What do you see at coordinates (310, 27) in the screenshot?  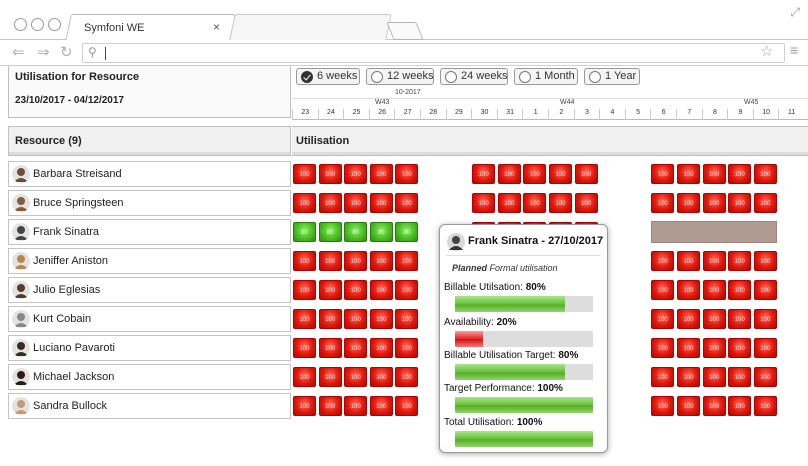 I see `browser-tab-empty` at bounding box center [310, 27].